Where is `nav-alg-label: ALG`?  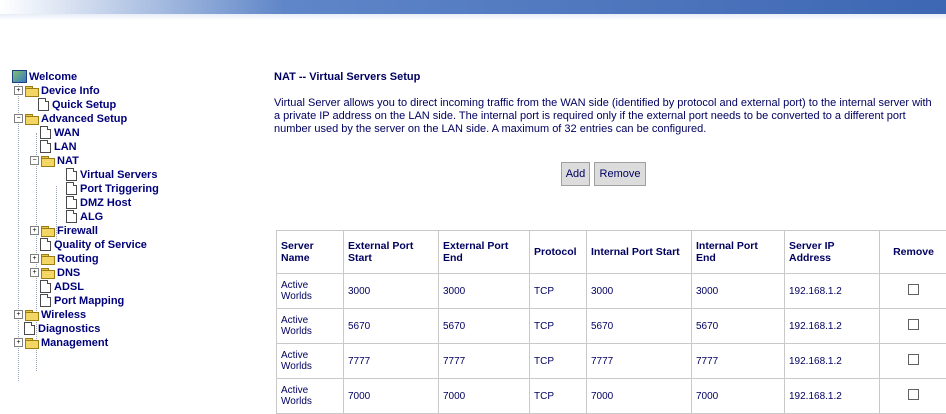
nav-alg-label: ALG is located at coordinates (91, 217).